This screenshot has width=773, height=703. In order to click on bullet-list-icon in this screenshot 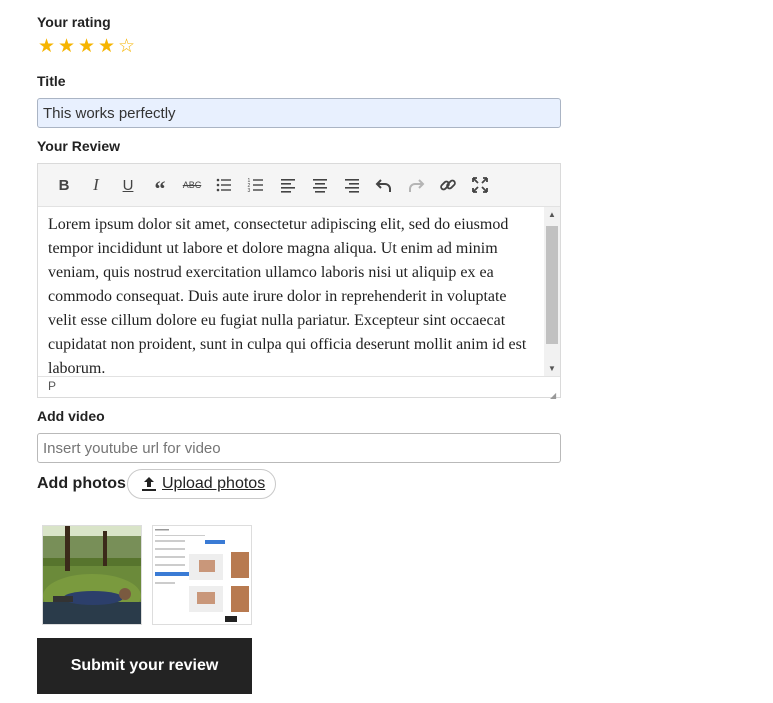, I will do `click(224, 185)`.